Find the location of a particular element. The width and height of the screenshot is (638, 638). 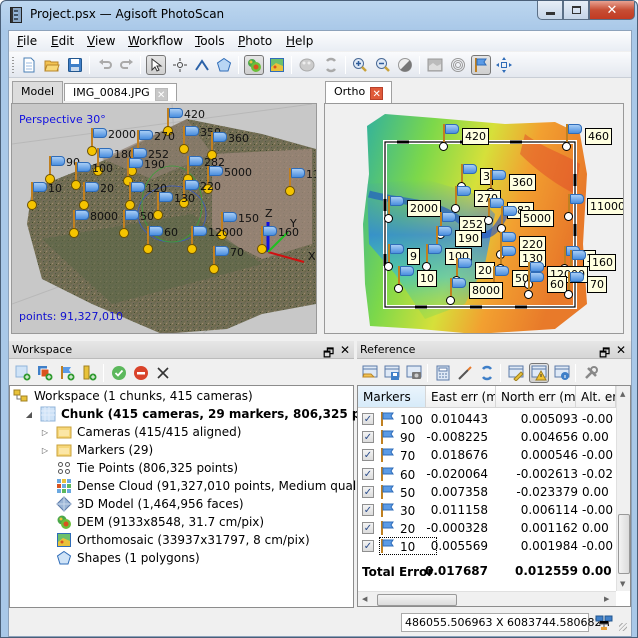

tab-image: IMG_0084.JPG ✕ is located at coordinates (120, 92).